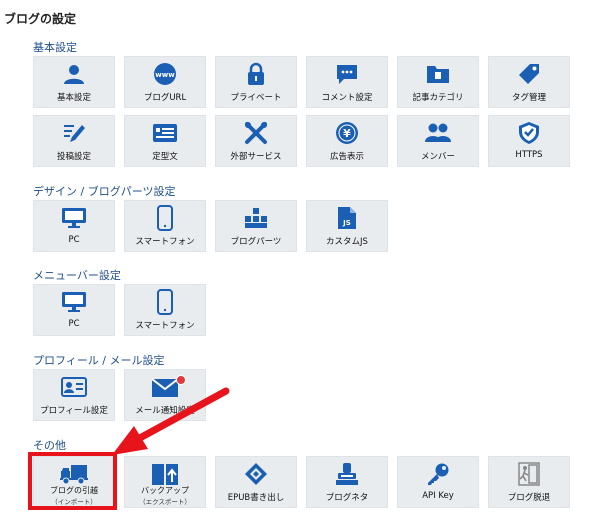 The height and width of the screenshot is (531, 600). What do you see at coordinates (529, 155) in the screenshot?
I see `tile-label: HTTPS` at bounding box center [529, 155].